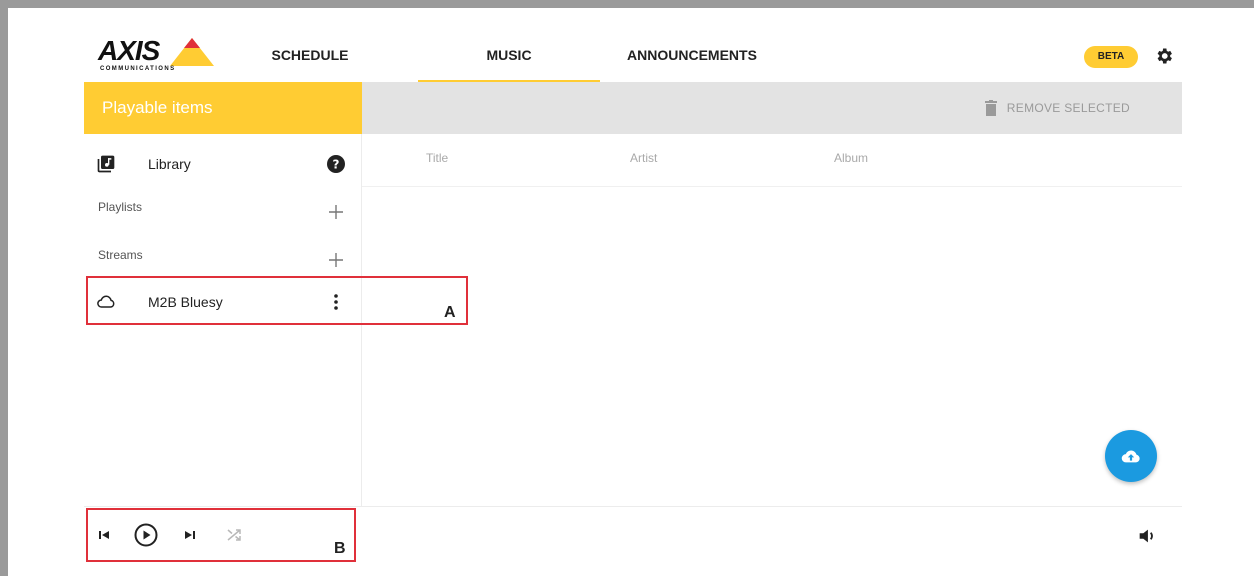  What do you see at coordinates (336, 260) in the screenshot?
I see `add-stream-icon` at bounding box center [336, 260].